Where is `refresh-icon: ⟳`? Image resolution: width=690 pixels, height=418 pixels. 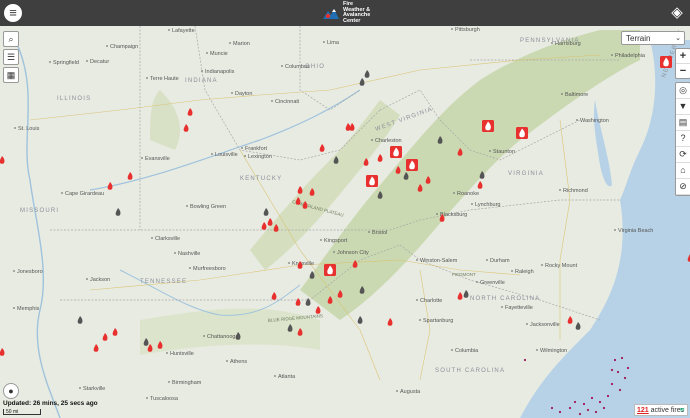
refresh-icon: ⟳ is located at coordinates (683, 155).